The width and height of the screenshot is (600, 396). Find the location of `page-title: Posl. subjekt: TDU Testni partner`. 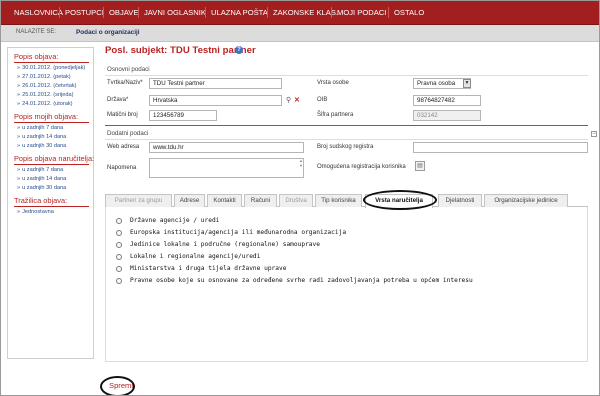

page-title: Posl. subjekt: TDU Testni partner is located at coordinates (180, 50).